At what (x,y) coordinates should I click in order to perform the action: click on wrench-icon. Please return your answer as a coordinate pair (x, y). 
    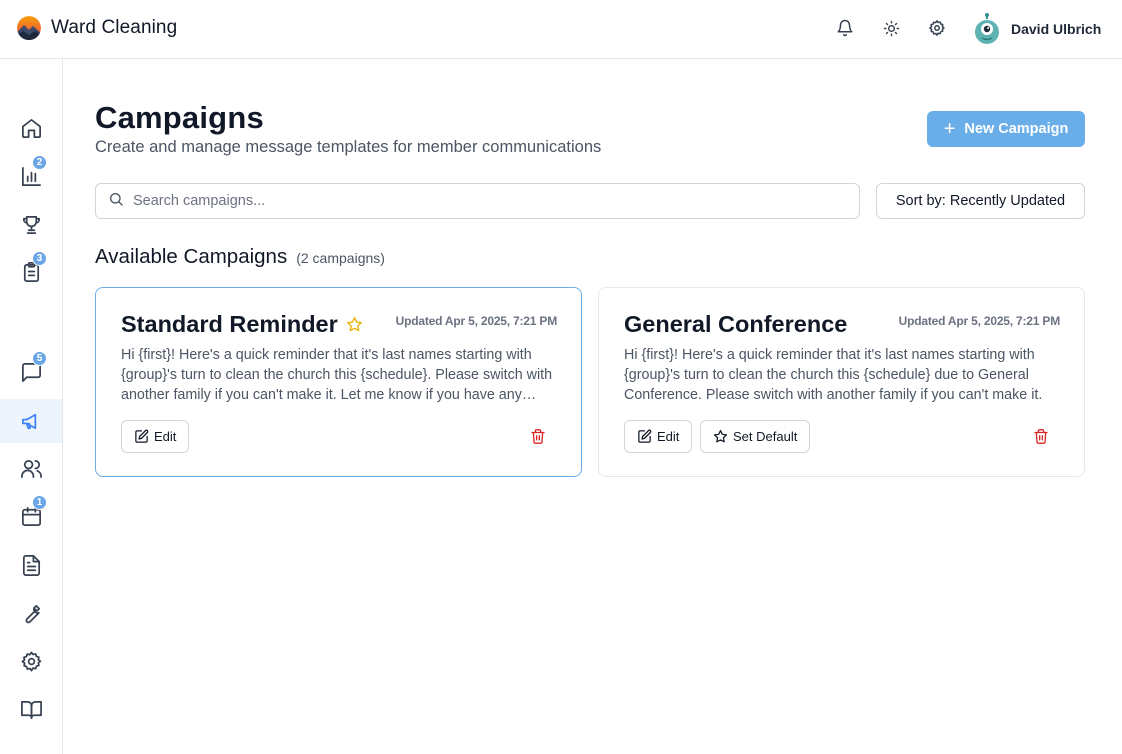
    Looking at the image, I should click on (32, 613).